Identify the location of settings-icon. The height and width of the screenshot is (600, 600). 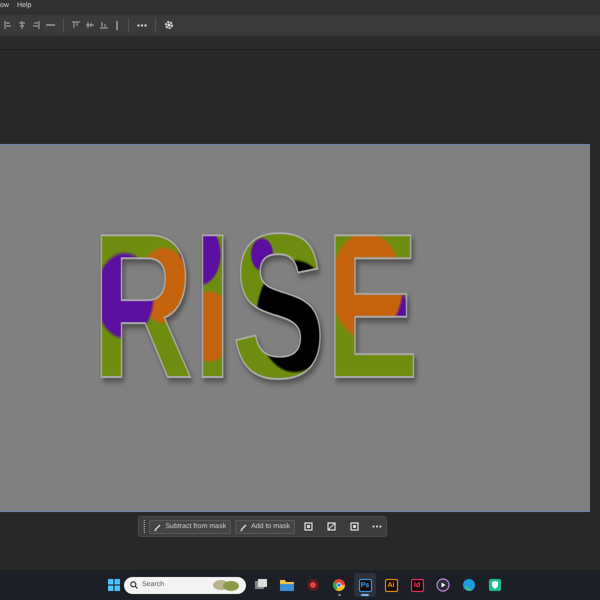
(169, 25).